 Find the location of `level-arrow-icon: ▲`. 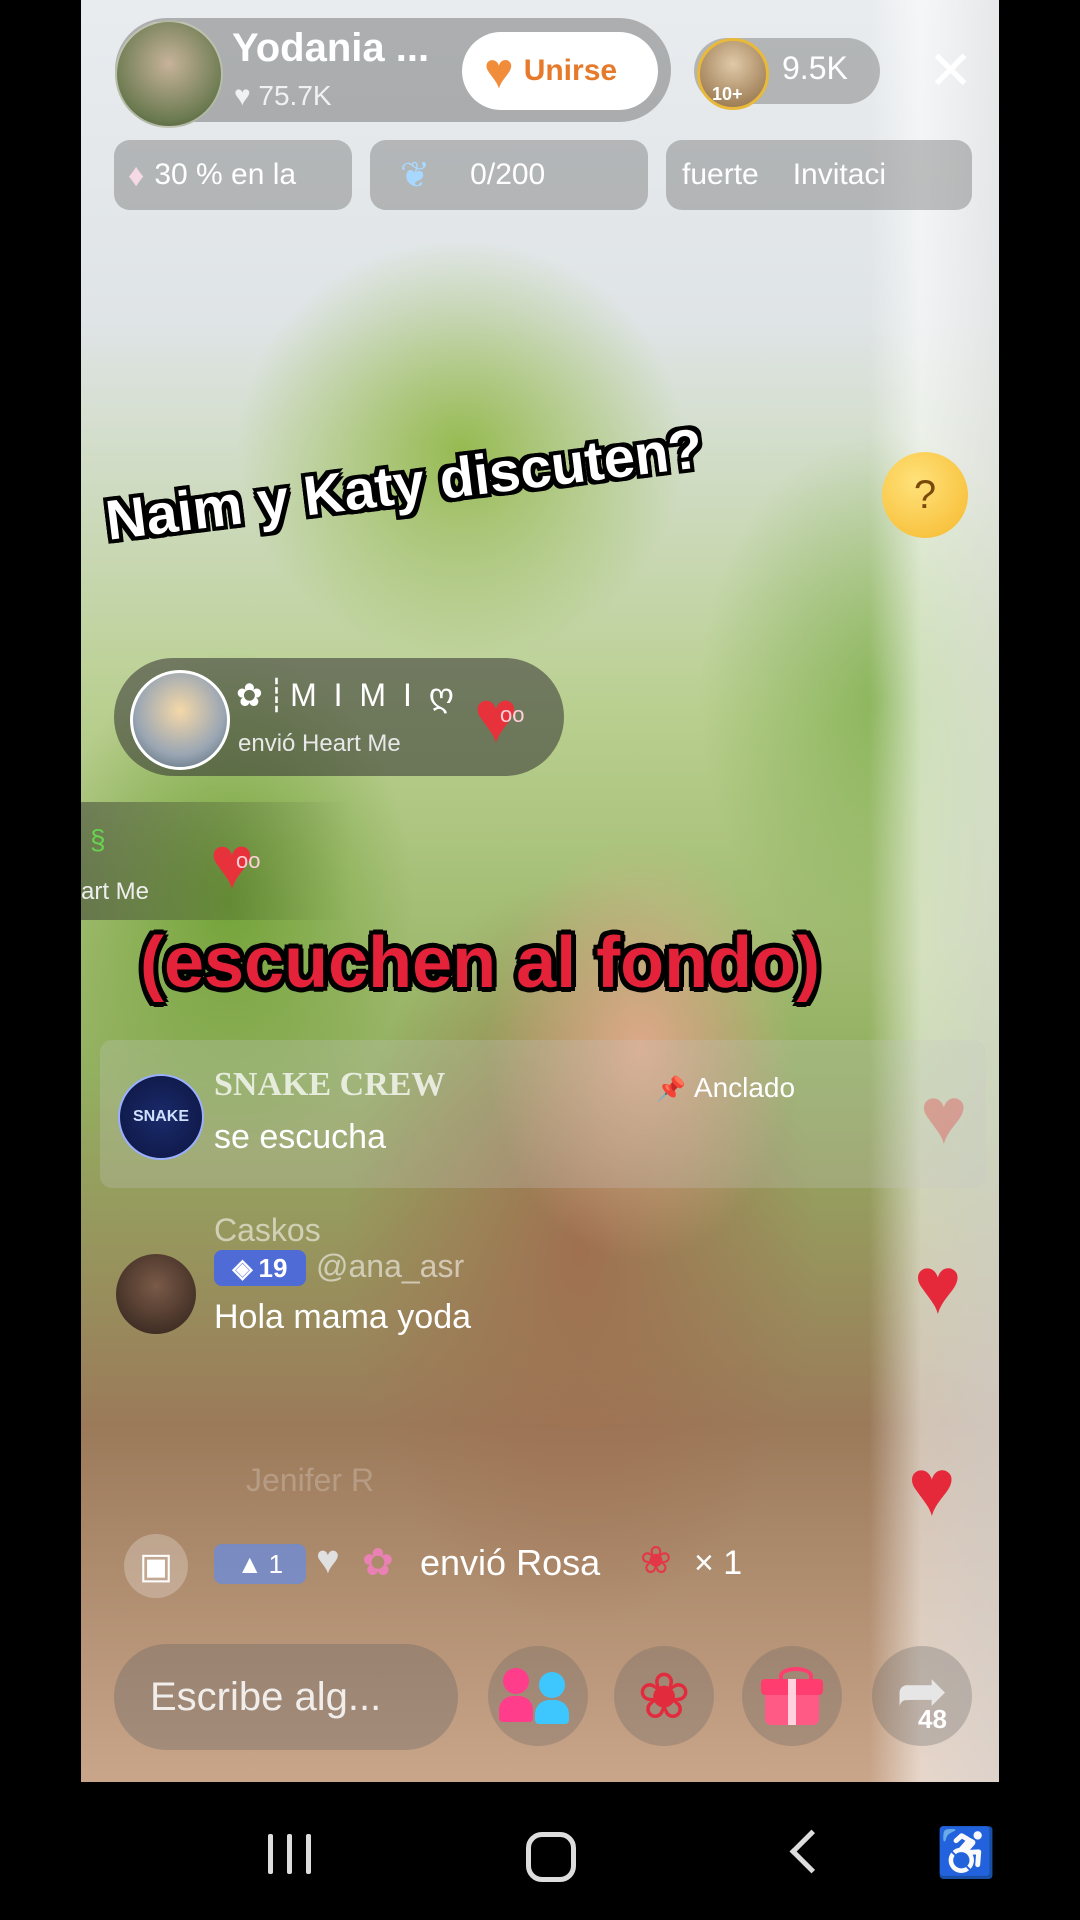

level-arrow-icon: ▲ is located at coordinates (249, 1563).